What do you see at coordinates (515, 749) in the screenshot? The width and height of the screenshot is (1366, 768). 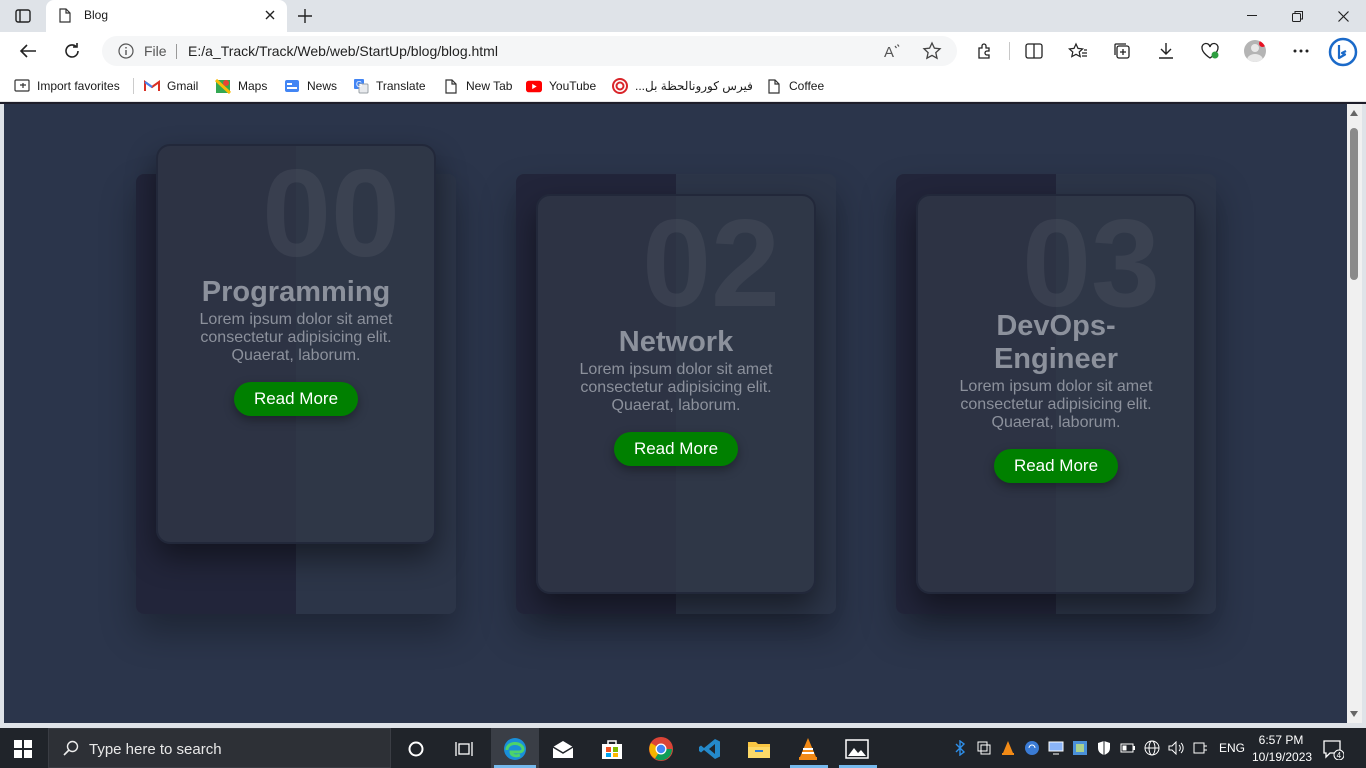 I see `edge-icon` at bounding box center [515, 749].